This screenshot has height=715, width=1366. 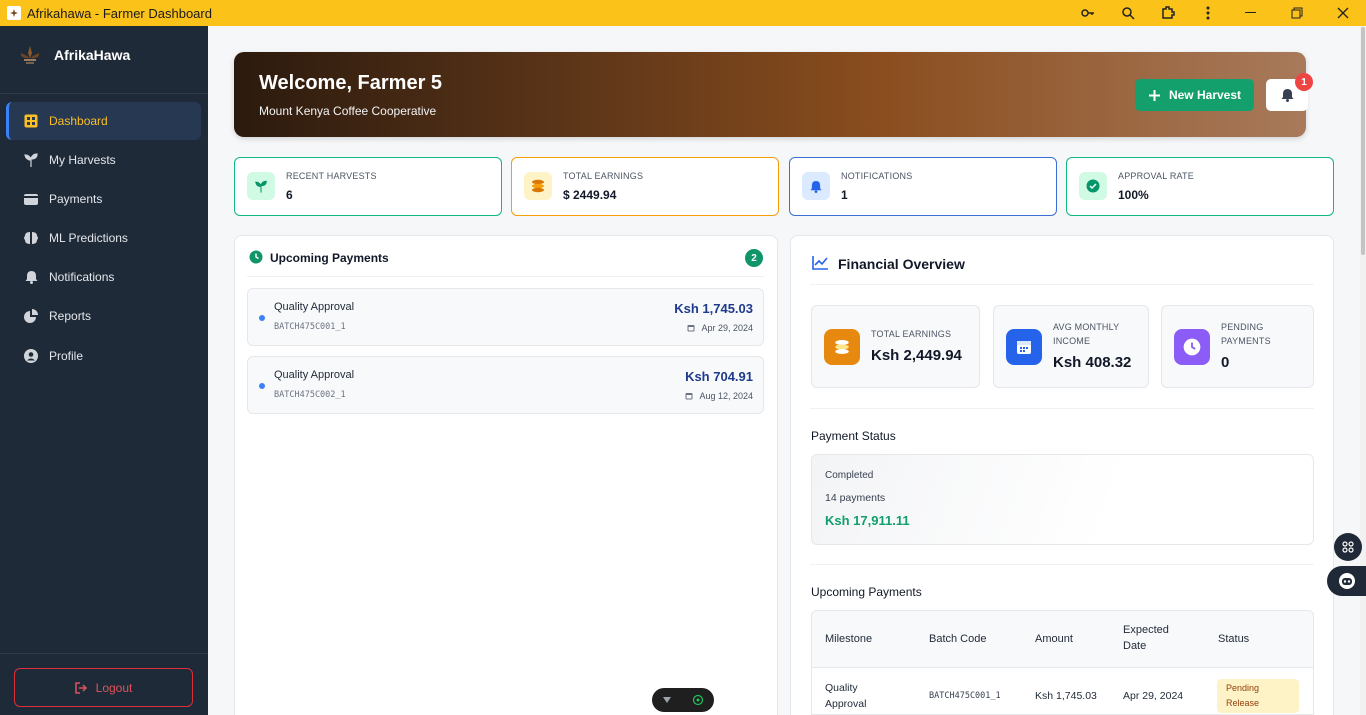 What do you see at coordinates (14, 13) in the screenshot?
I see `app-logo-icon` at bounding box center [14, 13].